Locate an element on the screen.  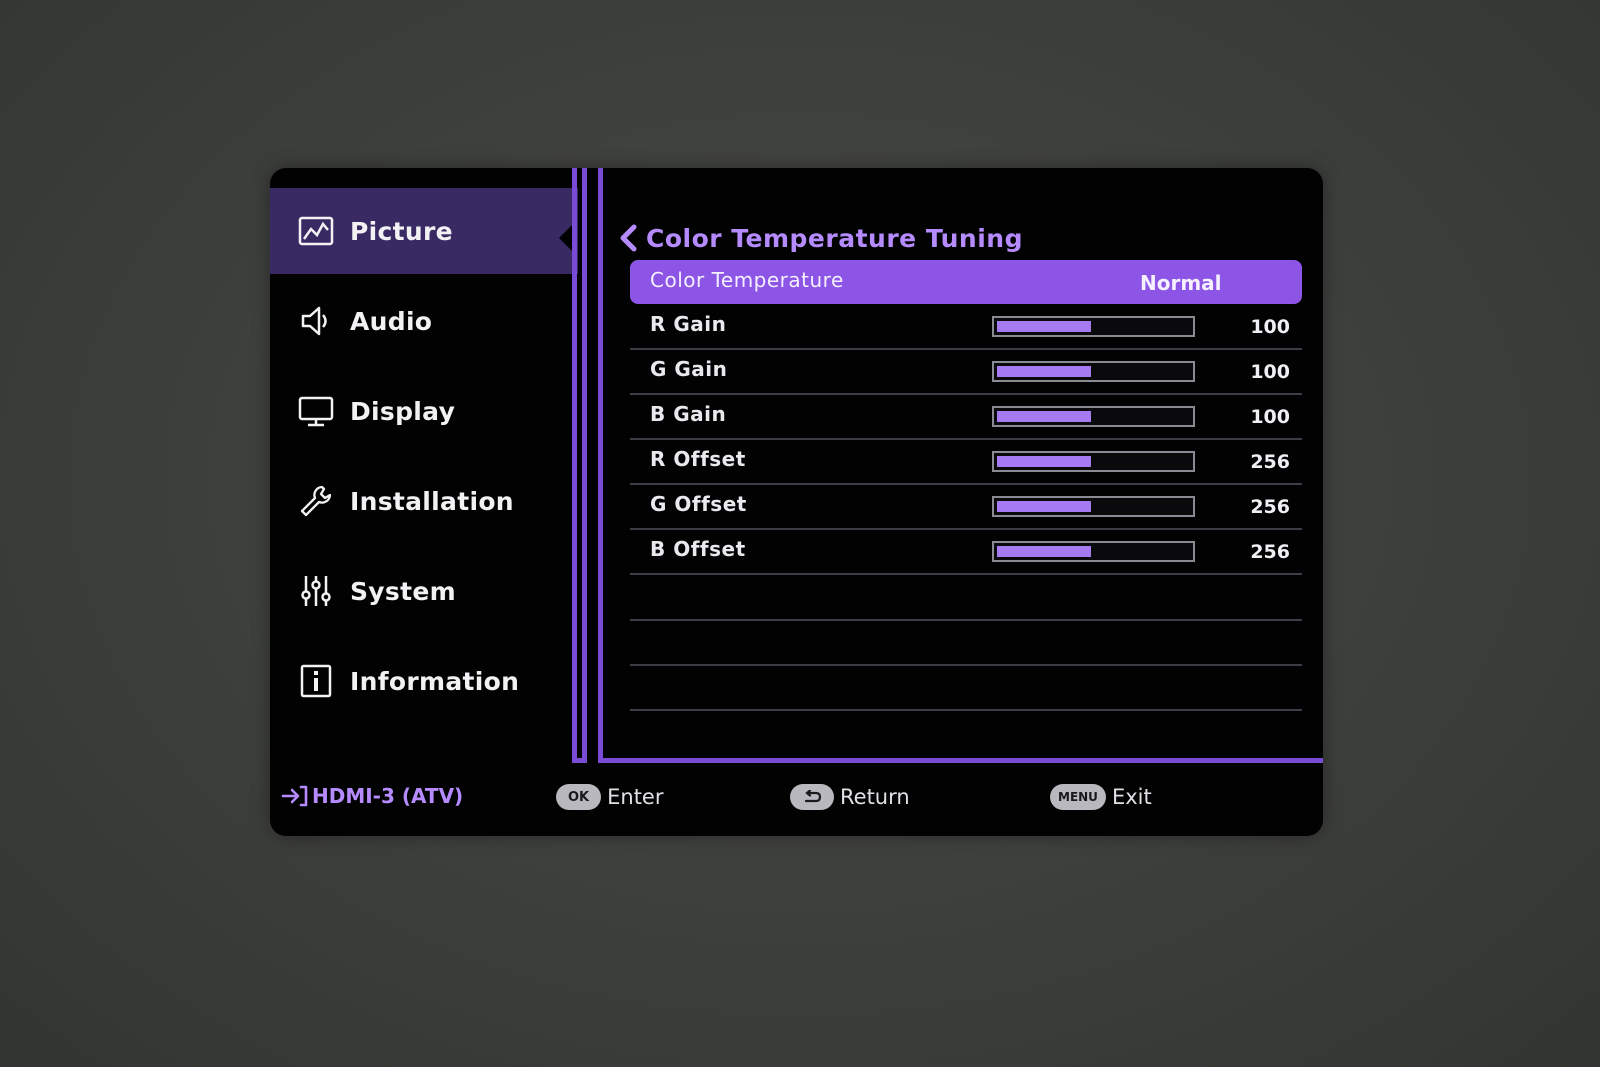
setting-row-r-gain: R Gain 100 is located at coordinates (966, 327).